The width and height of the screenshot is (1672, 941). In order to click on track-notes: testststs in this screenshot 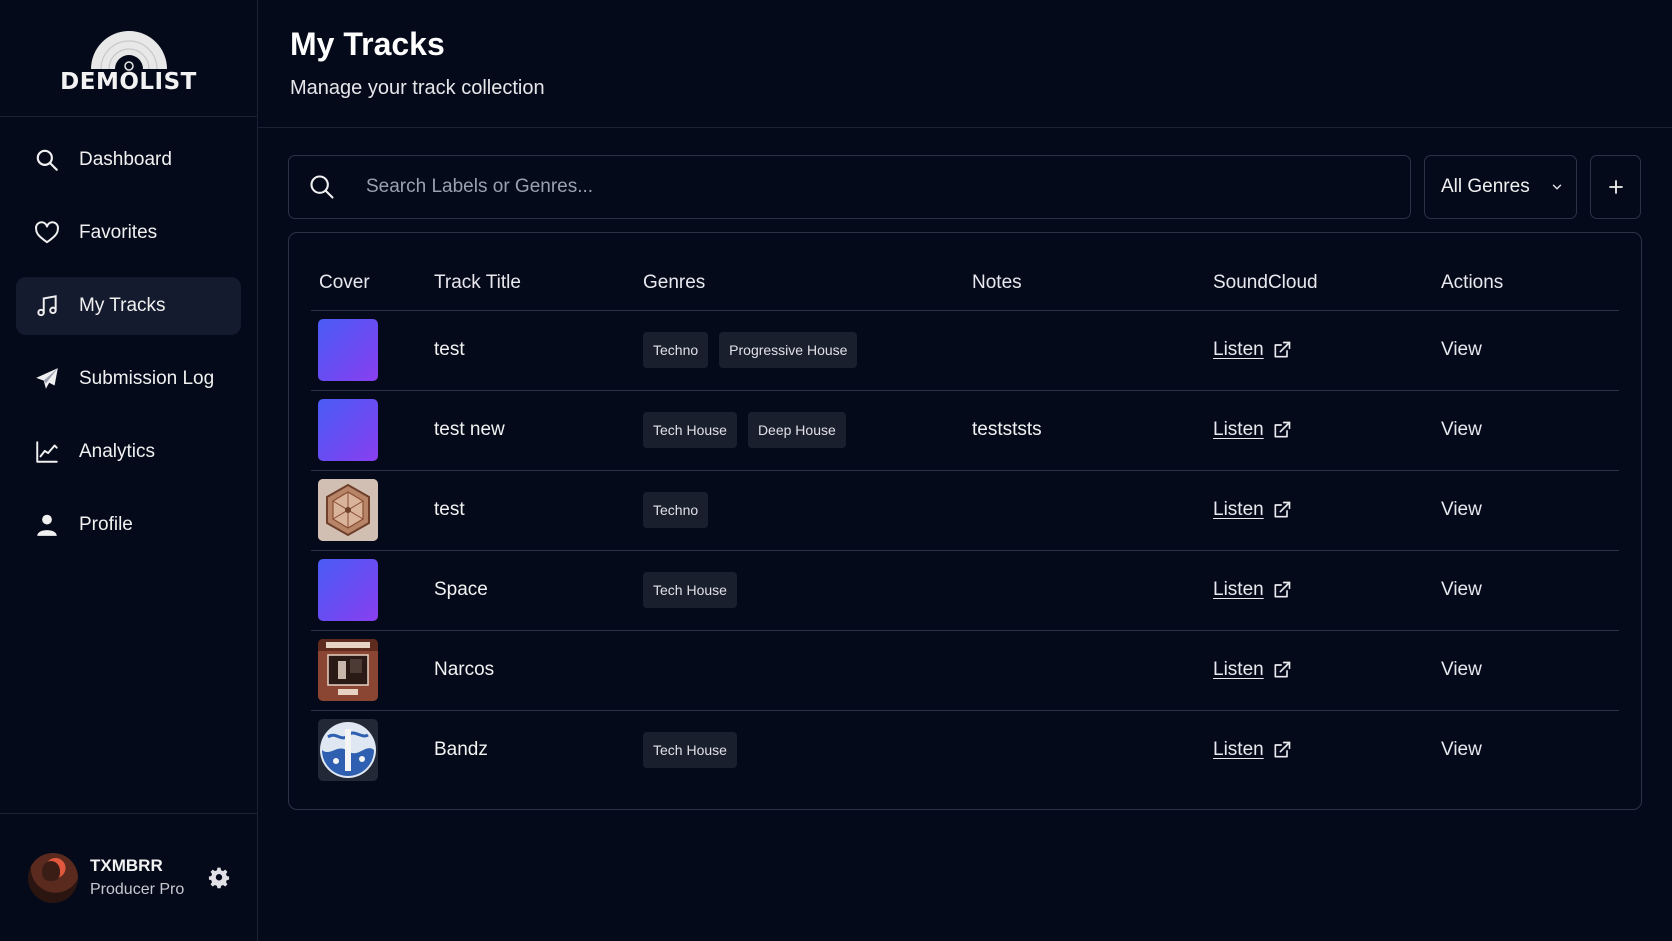, I will do `click(1092, 430)`.